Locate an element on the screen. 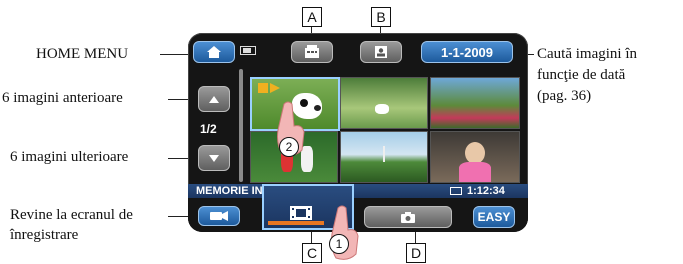 Image resolution: width=683 pixels, height=264 pixels. home-button is located at coordinates (214, 52).